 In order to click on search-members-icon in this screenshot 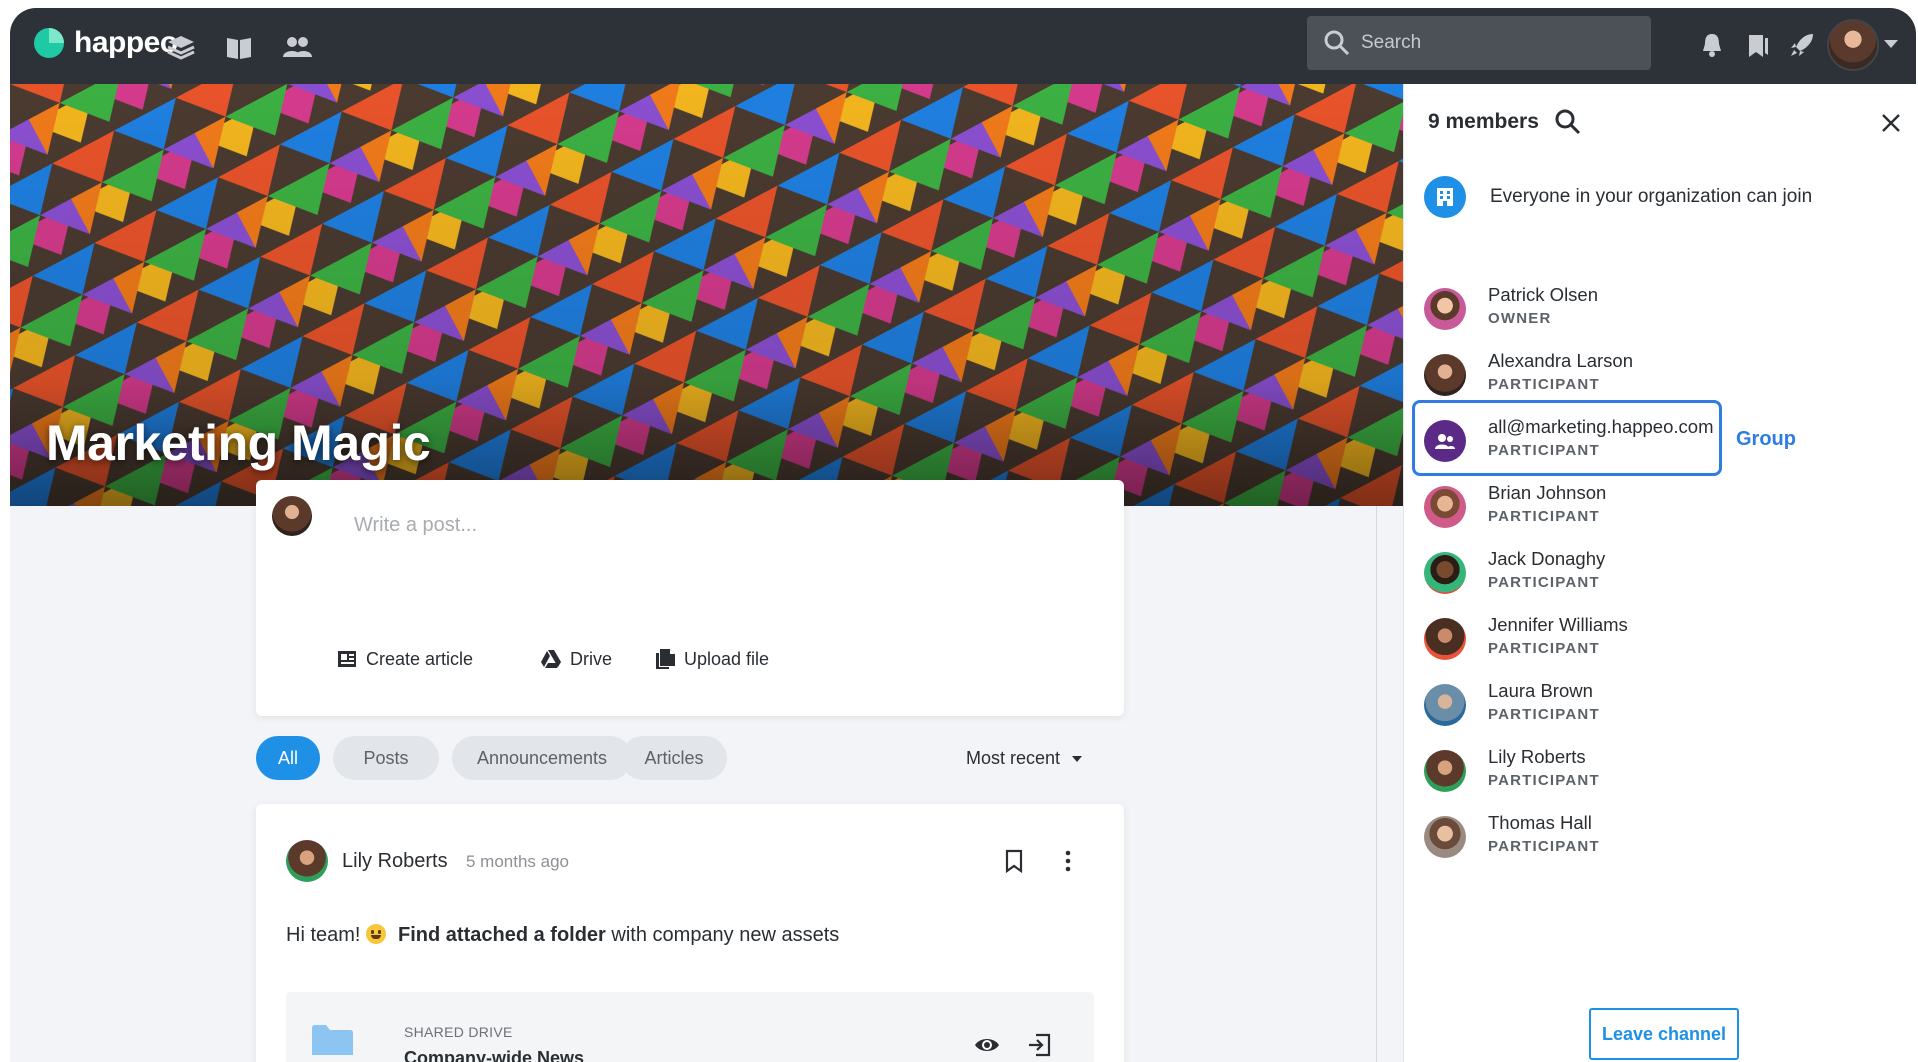, I will do `click(1568, 122)`.